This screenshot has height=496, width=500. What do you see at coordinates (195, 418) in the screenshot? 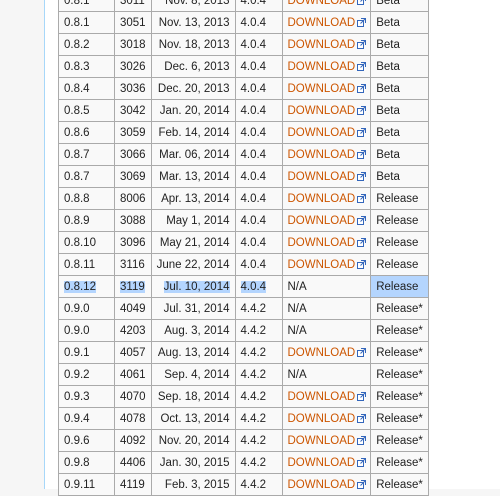
I see `release-date-text: Oct. 13, 2014` at bounding box center [195, 418].